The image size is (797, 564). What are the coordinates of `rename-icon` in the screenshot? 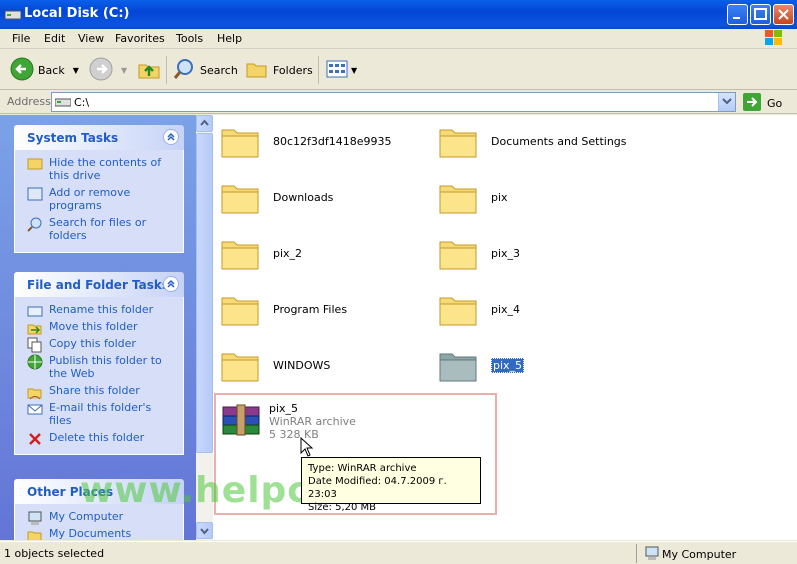 It's located at (35, 311).